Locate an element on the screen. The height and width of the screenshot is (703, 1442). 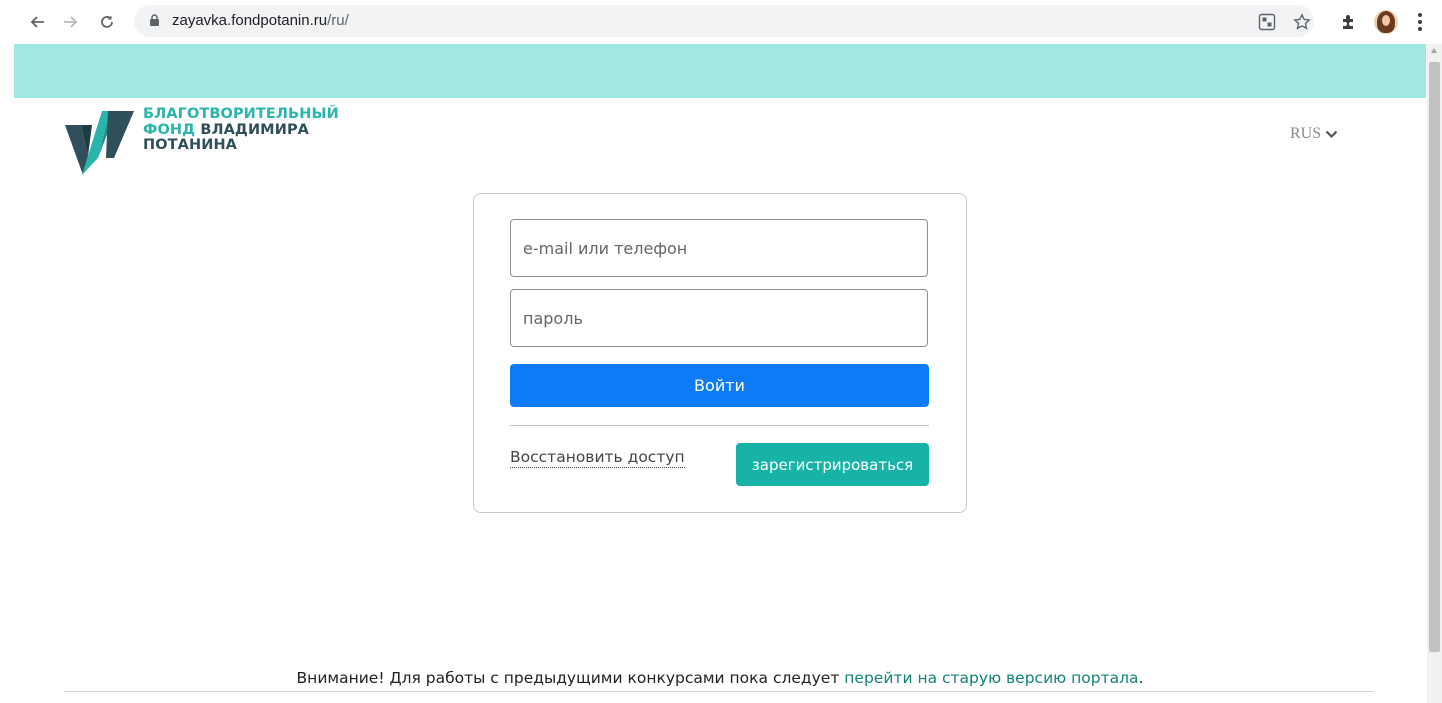
logo-line-3: ПОТАНИНА is located at coordinates (190, 145).